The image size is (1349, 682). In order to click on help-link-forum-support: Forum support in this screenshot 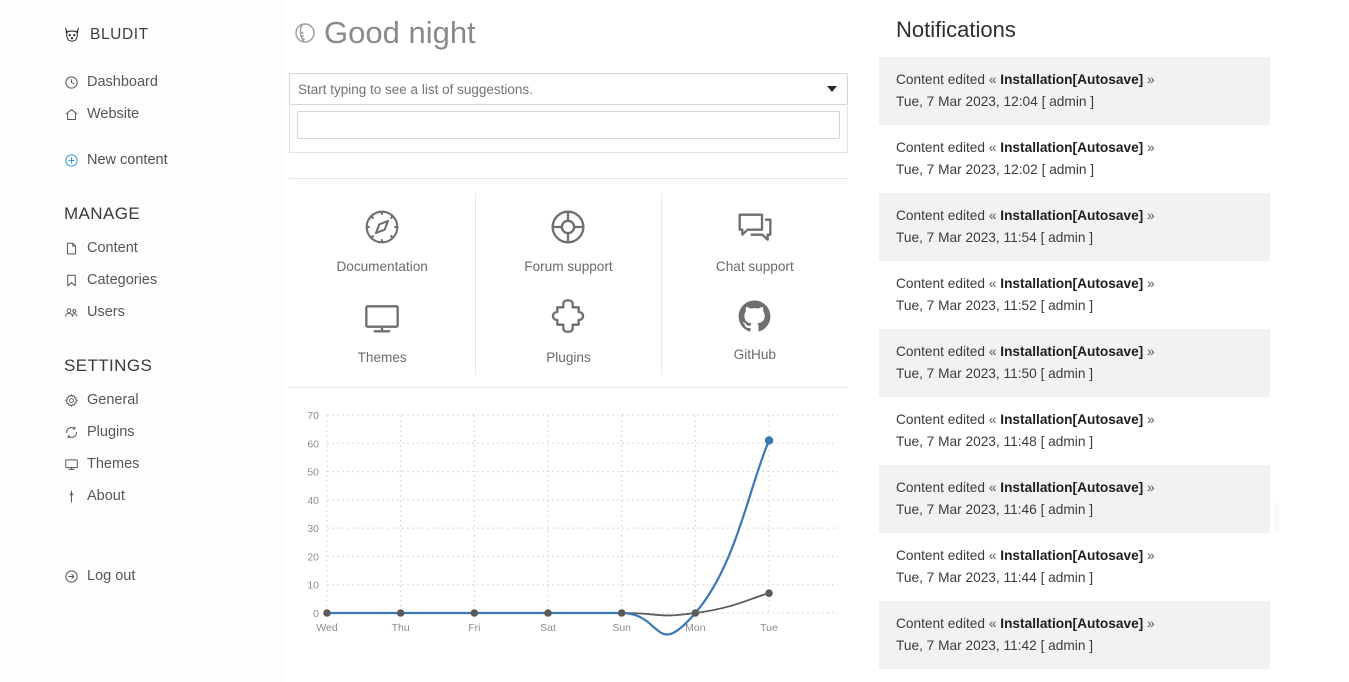, I will do `click(568, 238)`.